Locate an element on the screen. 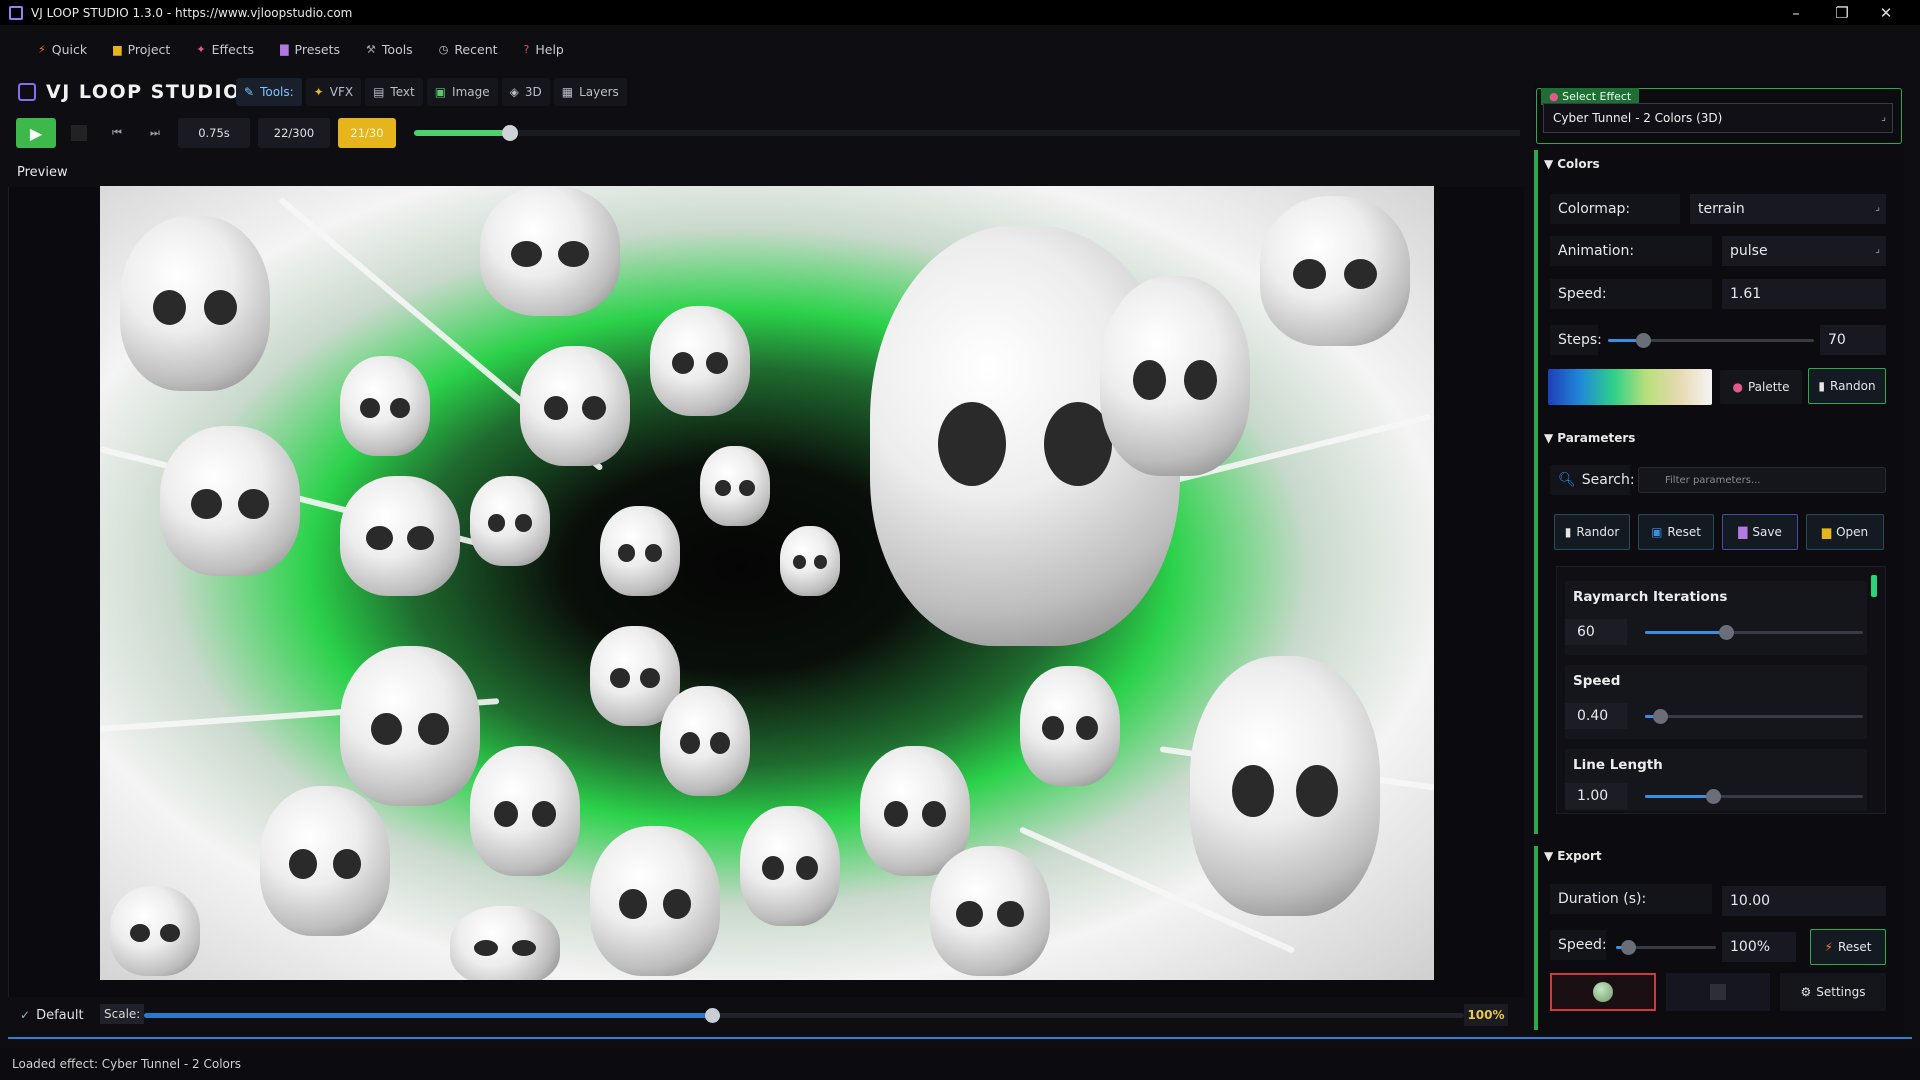 This screenshot has width=1920, height=1080. colormap-preview is located at coordinates (1630, 387).